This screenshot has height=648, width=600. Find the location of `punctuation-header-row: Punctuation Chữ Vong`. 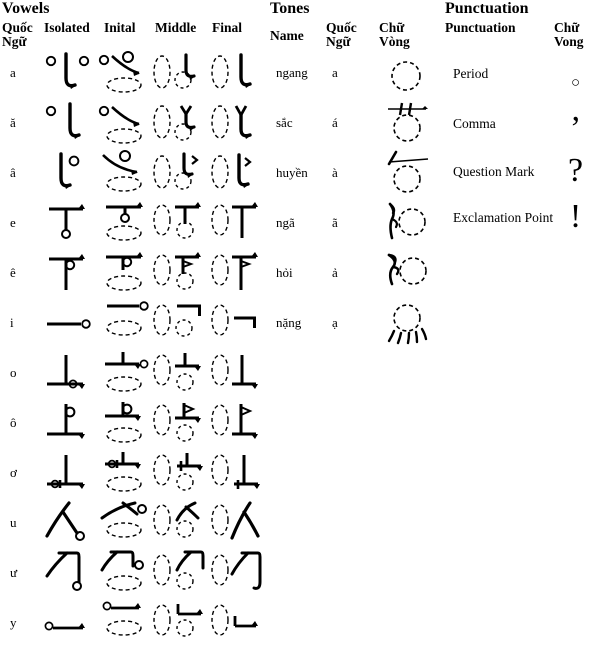

punctuation-header-row: Punctuation Chữ Vong is located at coordinates (521, 33).